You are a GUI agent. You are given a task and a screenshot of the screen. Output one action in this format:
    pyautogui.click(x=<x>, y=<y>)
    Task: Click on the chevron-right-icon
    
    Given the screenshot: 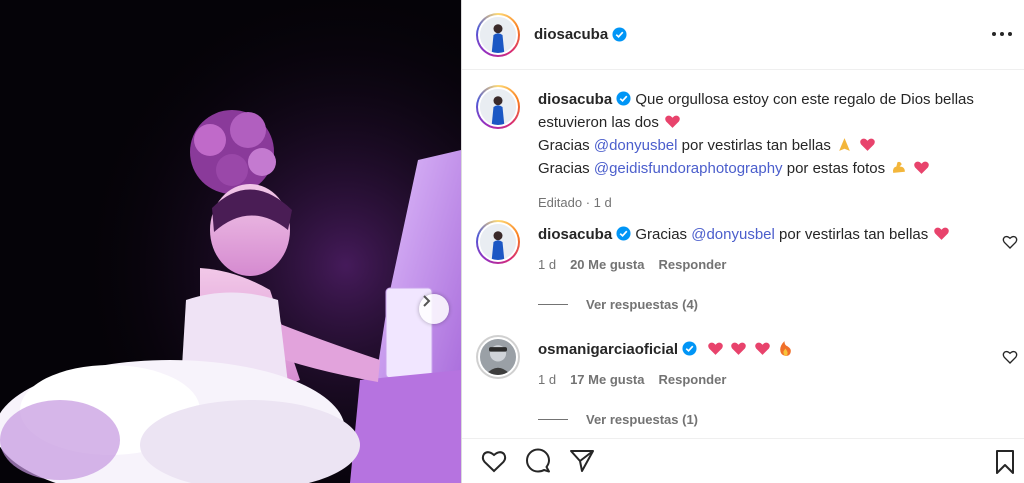 What is the action you would take?
    pyautogui.click(x=427, y=301)
    